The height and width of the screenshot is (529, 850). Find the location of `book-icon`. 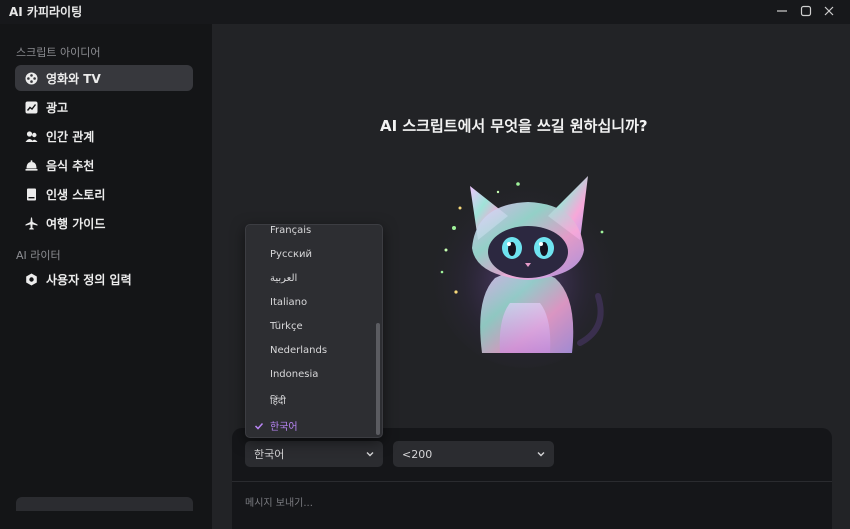

book-icon is located at coordinates (31, 194).